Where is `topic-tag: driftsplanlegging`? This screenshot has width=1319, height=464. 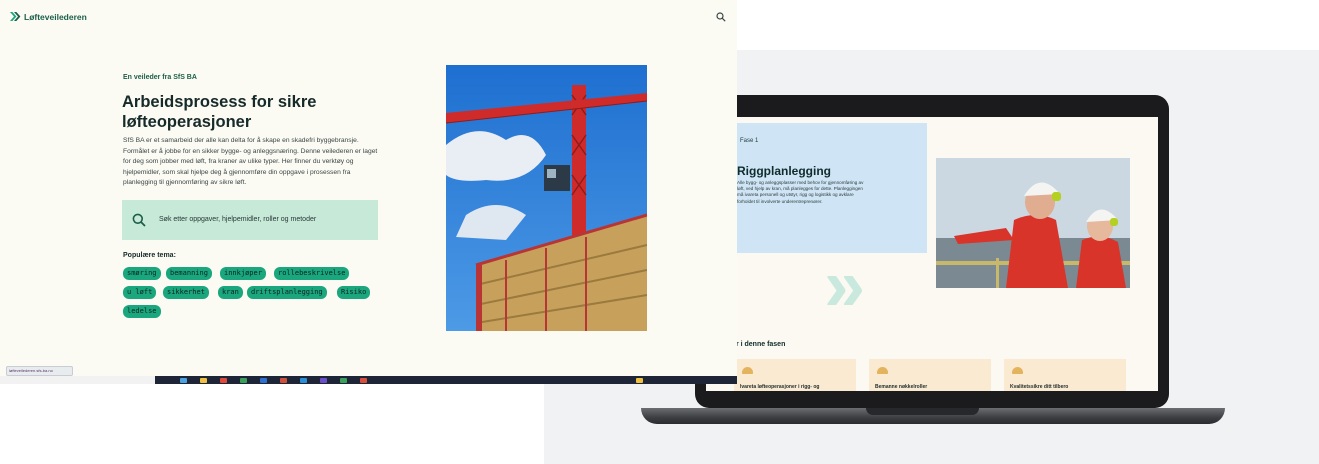 topic-tag: driftsplanlegging is located at coordinates (287, 292).